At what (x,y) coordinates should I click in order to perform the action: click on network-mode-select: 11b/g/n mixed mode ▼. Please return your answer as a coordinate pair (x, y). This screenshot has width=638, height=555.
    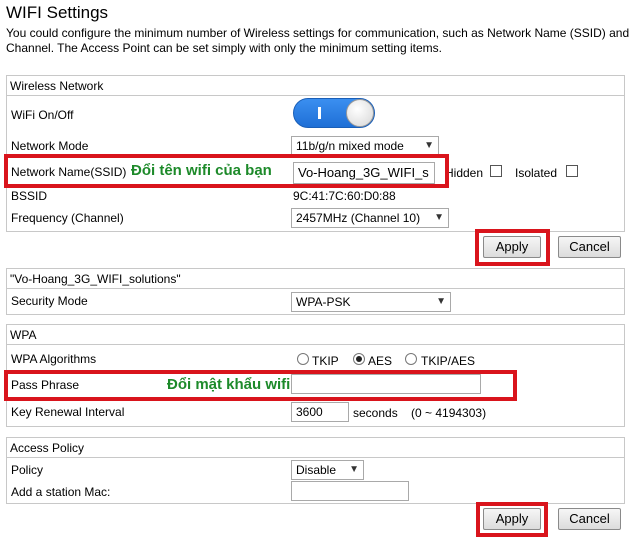
    Looking at the image, I should click on (365, 146).